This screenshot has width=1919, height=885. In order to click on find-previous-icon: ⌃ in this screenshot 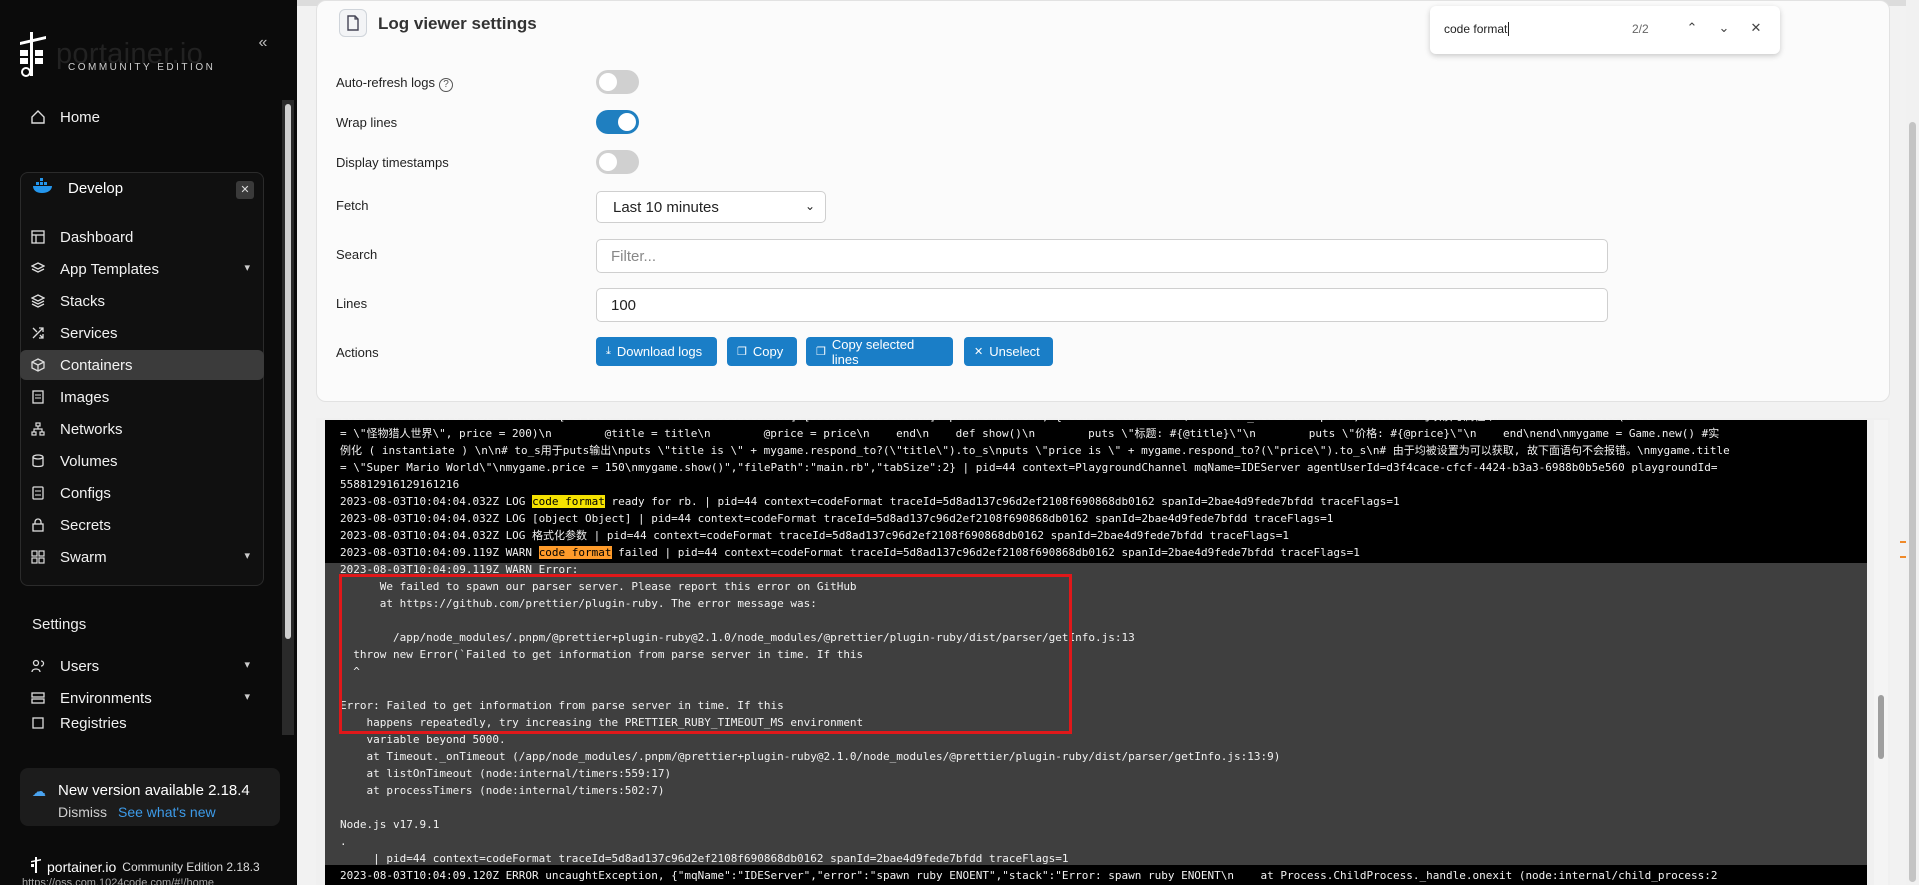, I will do `click(1692, 28)`.